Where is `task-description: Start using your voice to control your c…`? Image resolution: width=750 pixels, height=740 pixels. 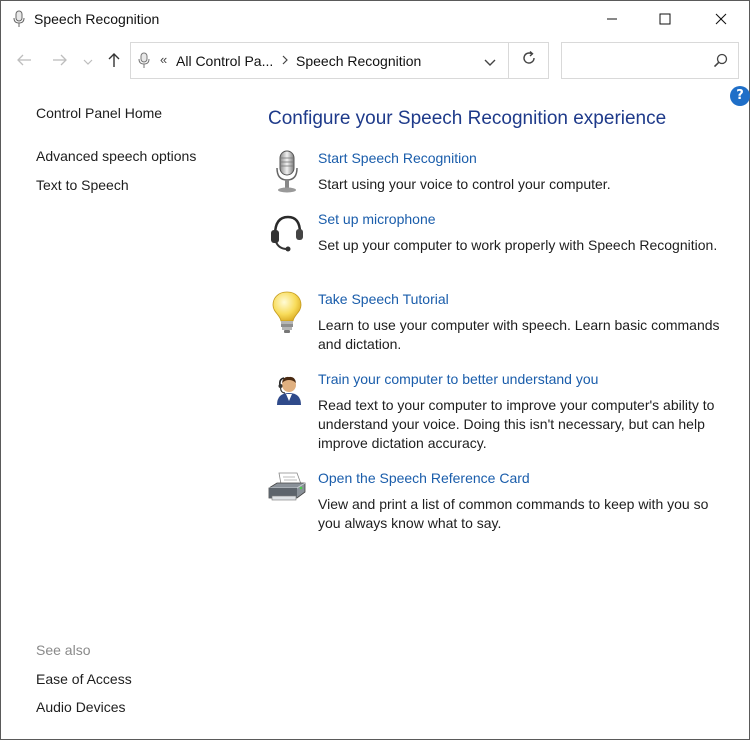 task-description: Start using your voice to control your c… is located at coordinates (464, 184).